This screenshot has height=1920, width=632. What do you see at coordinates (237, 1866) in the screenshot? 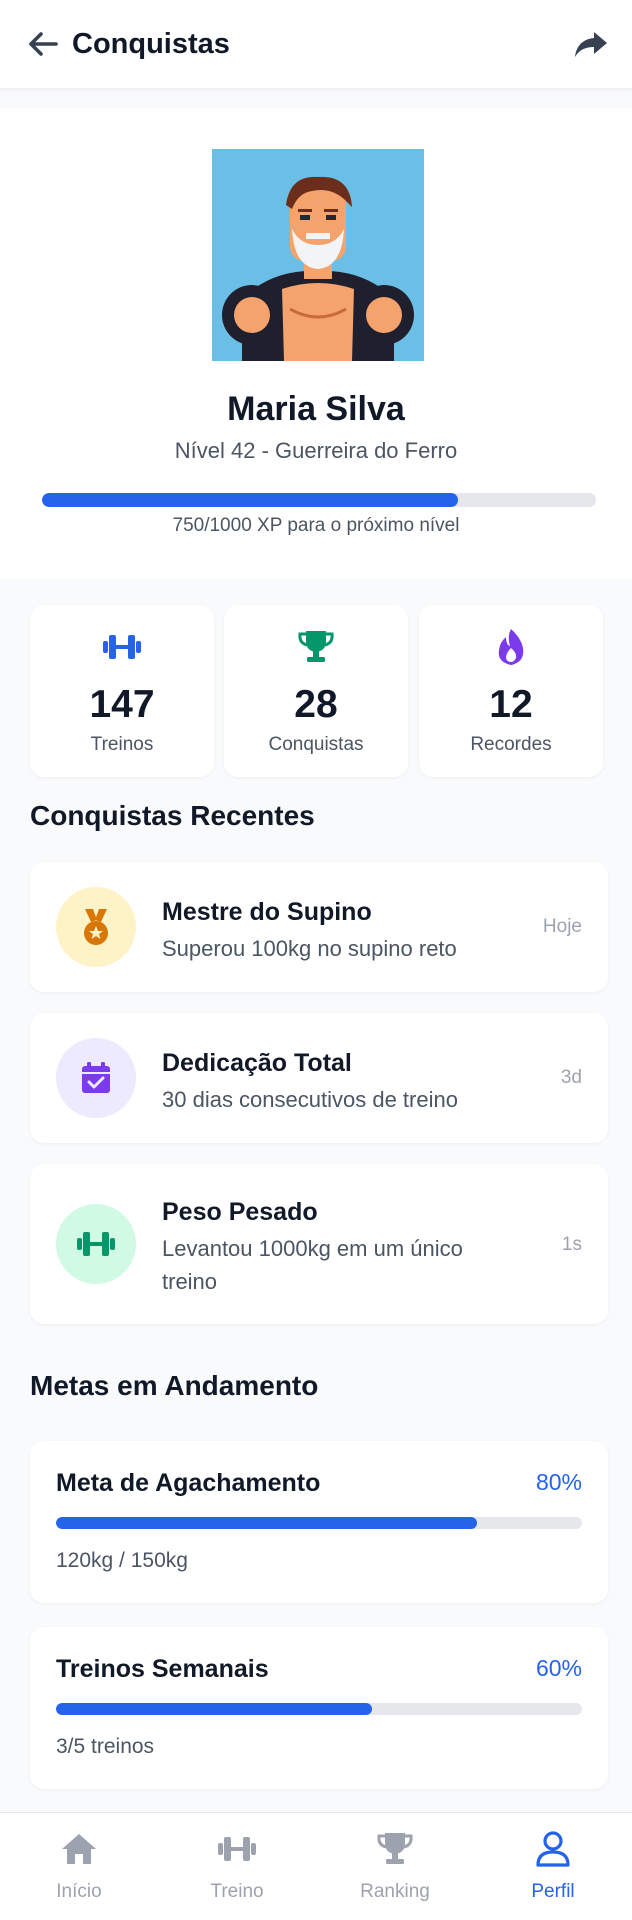
I see `nav-item-treino: Treino` at bounding box center [237, 1866].